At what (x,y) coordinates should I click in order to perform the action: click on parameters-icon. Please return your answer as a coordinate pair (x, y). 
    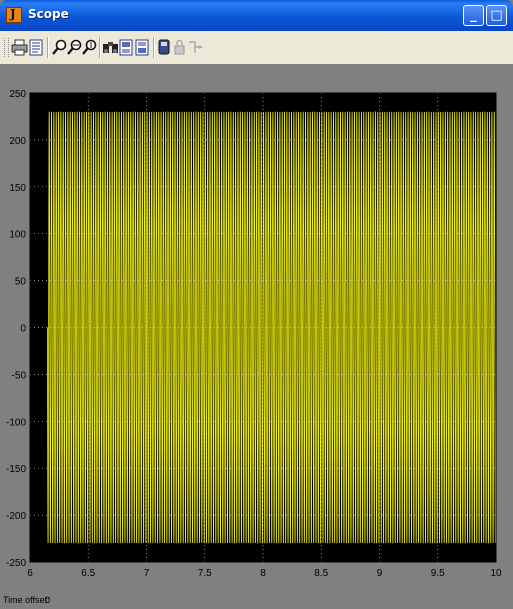
    Looking at the image, I should click on (36, 47).